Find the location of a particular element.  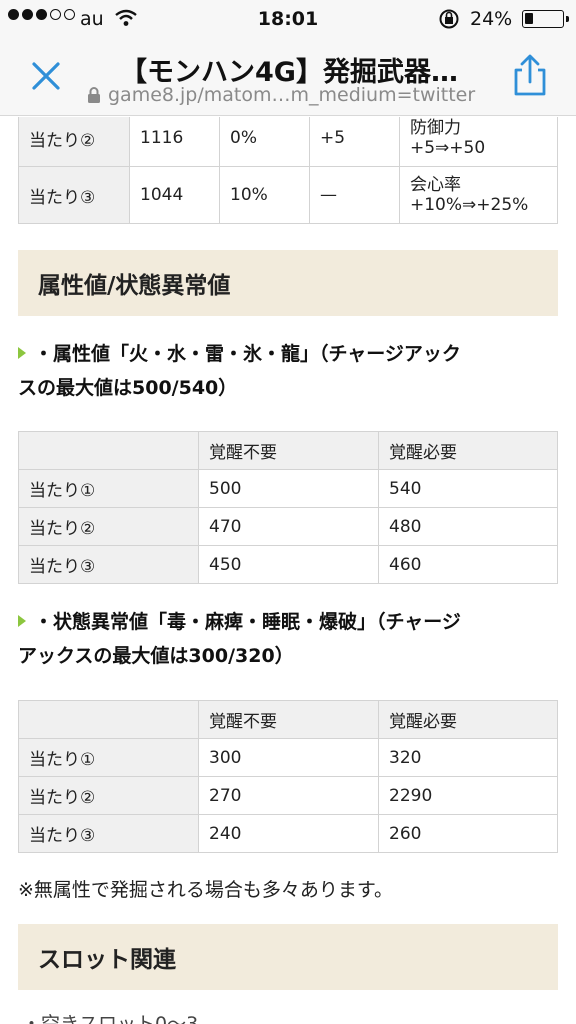

share-button is located at coordinates (530, 75).